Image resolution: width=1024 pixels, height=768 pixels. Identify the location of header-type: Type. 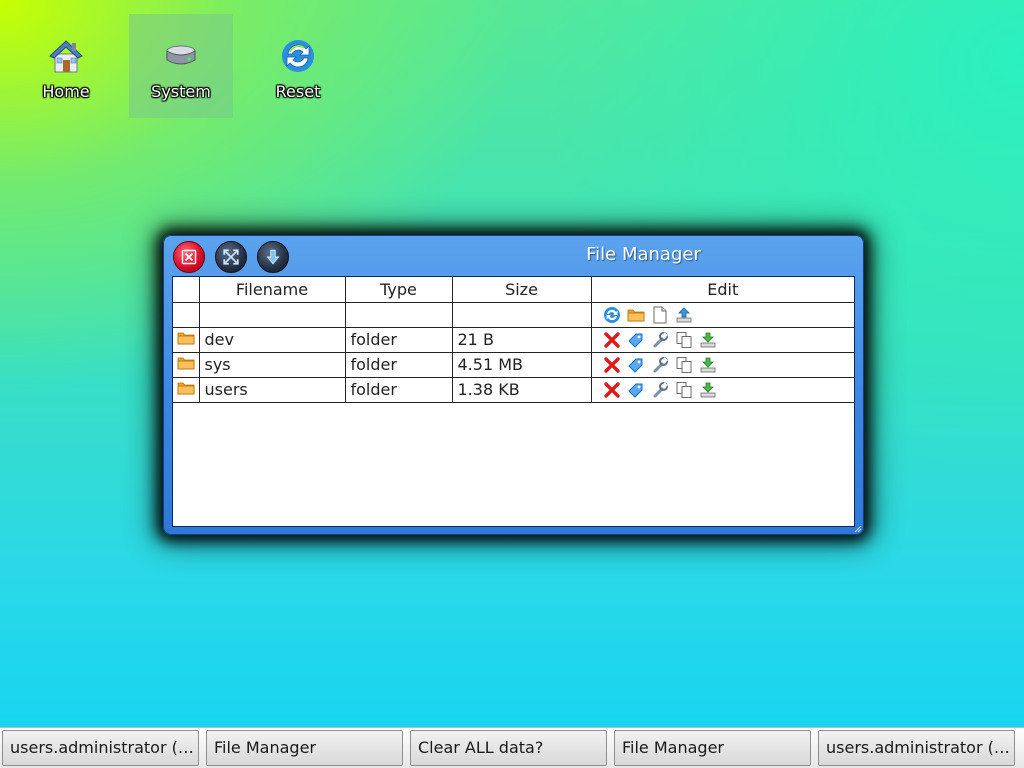
(398, 290).